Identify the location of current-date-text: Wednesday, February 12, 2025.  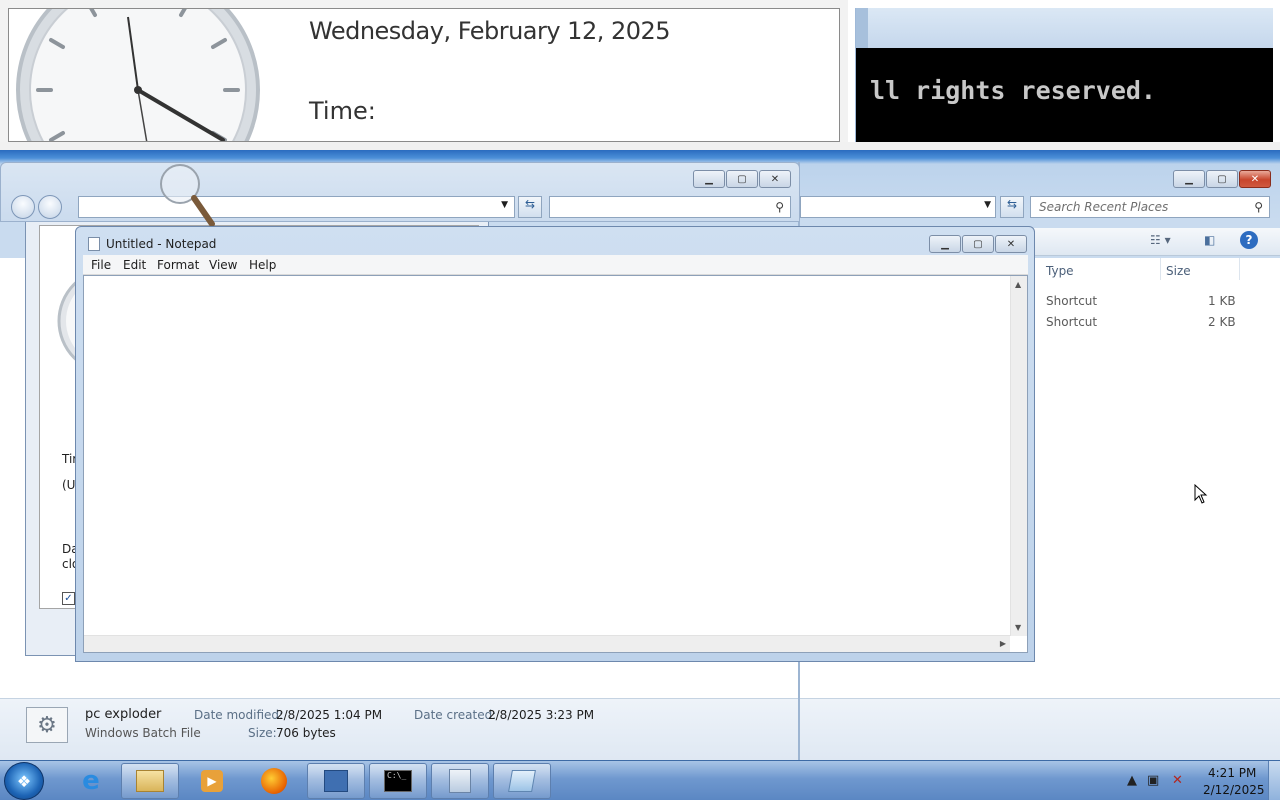
(490, 31).